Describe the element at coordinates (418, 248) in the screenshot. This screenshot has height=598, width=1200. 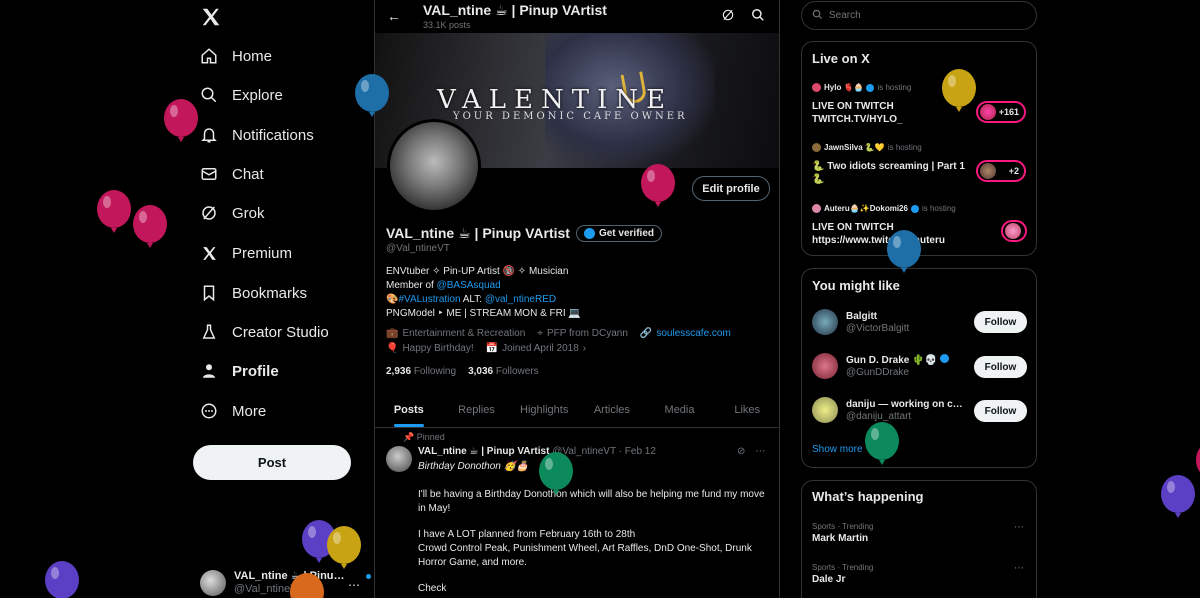
I see `profile-handle: @Val_ntineVT` at that location.